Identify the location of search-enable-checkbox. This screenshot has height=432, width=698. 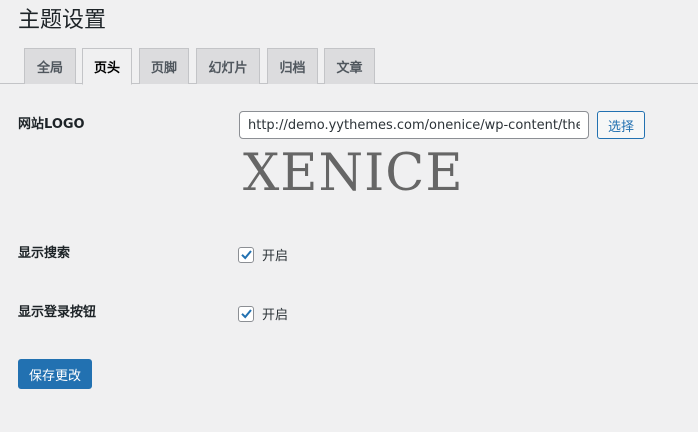
(246, 254).